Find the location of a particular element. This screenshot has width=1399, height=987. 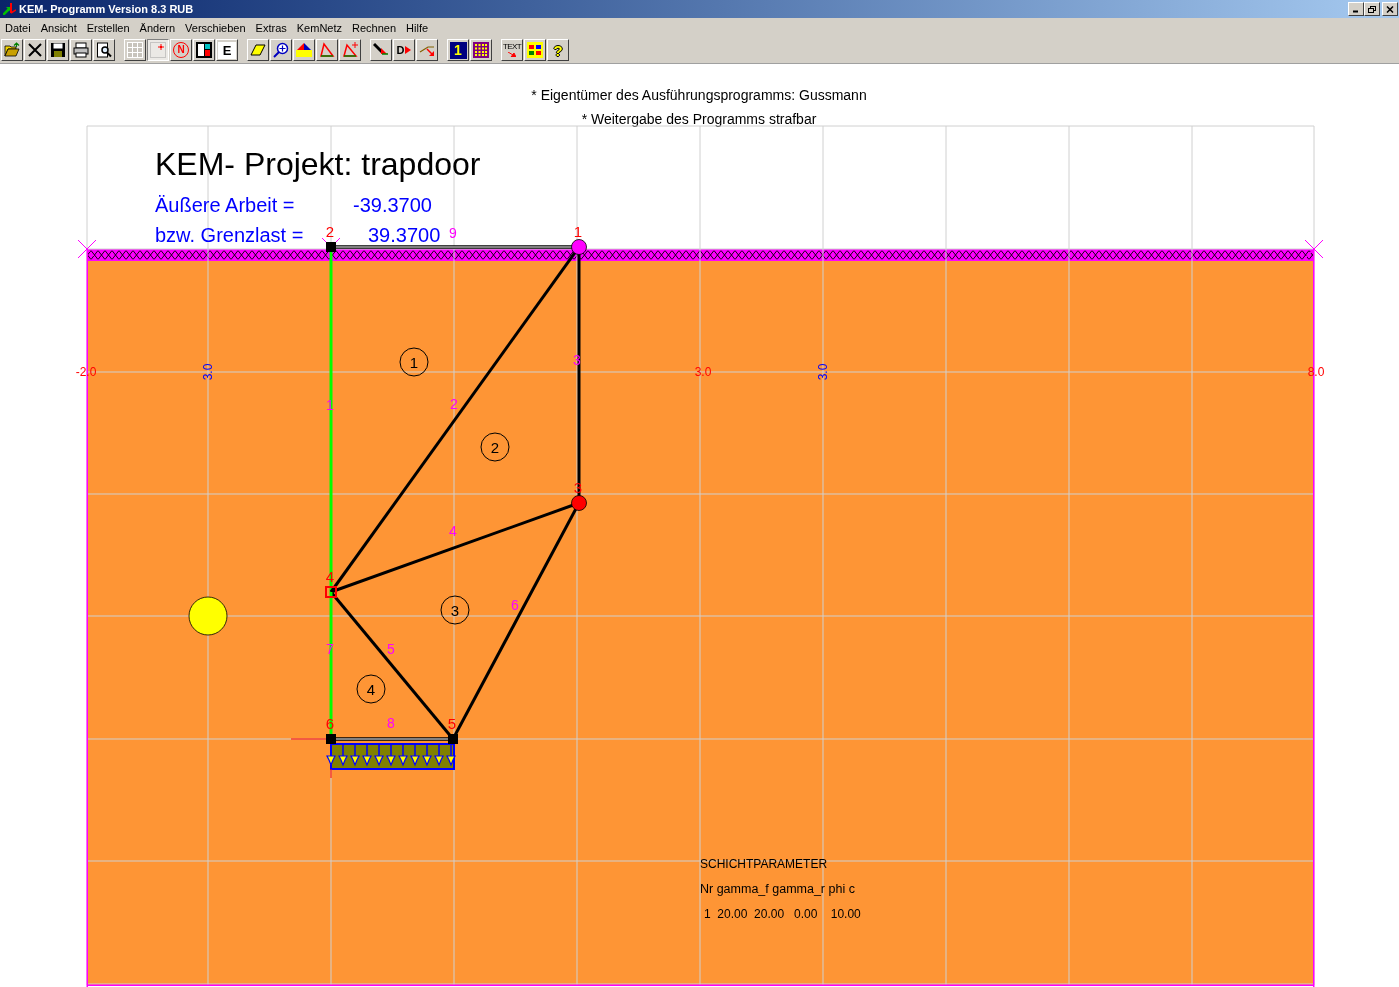

node-label: 5 is located at coordinates (452, 723).